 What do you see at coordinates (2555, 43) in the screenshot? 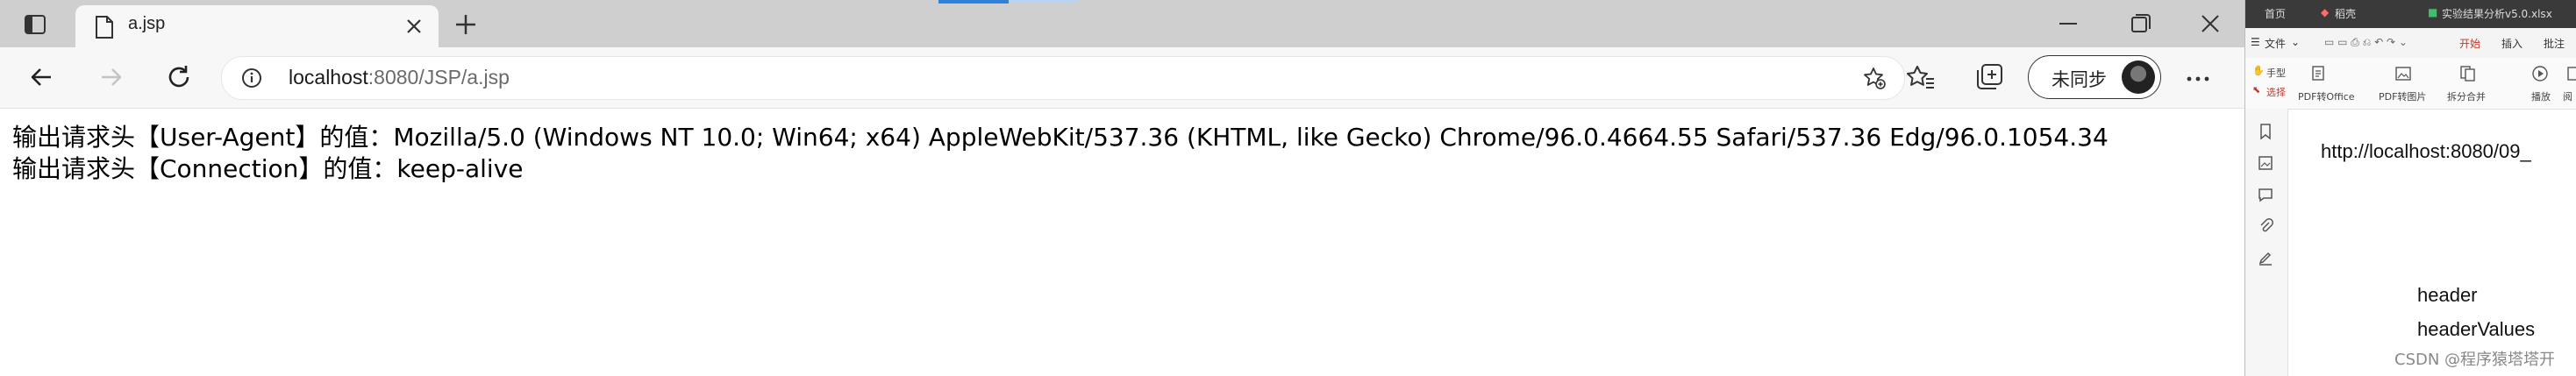
I see `menu-annotate: 批注` at bounding box center [2555, 43].